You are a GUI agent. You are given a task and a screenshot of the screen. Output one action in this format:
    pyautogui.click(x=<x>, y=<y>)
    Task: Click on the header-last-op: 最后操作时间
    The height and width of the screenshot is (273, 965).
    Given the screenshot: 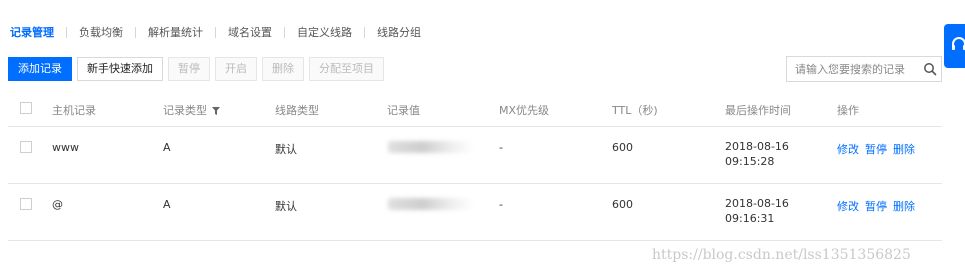 What is the action you would take?
    pyautogui.click(x=758, y=110)
    